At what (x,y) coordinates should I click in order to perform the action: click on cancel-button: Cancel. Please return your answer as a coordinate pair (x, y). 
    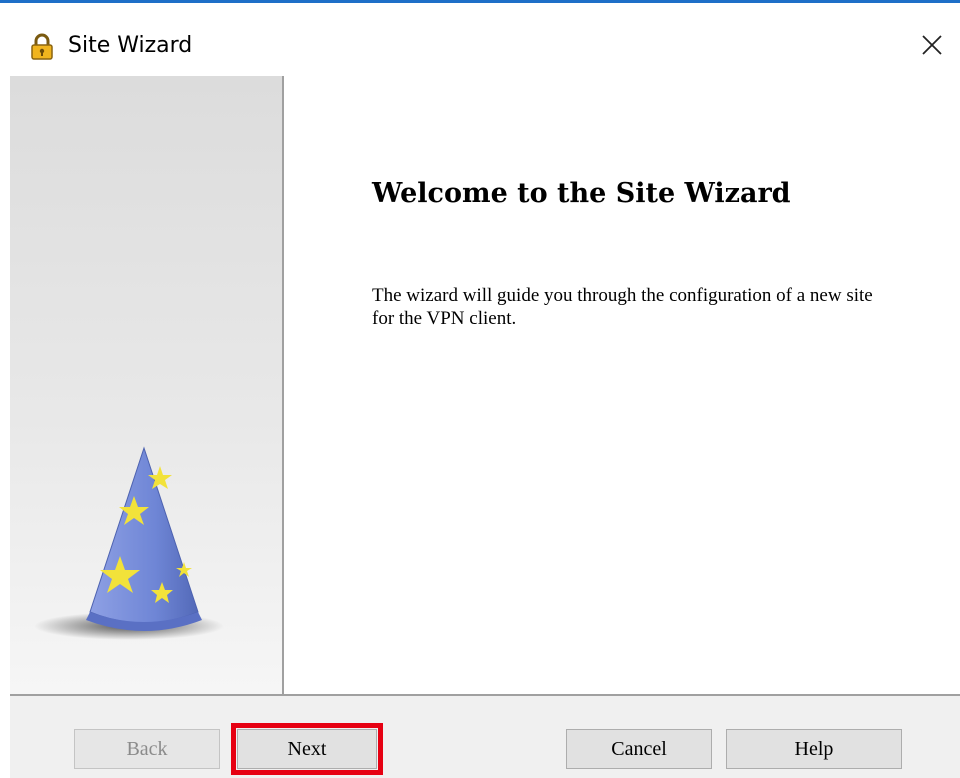
    Looking at the image, I should click on (639, 749).